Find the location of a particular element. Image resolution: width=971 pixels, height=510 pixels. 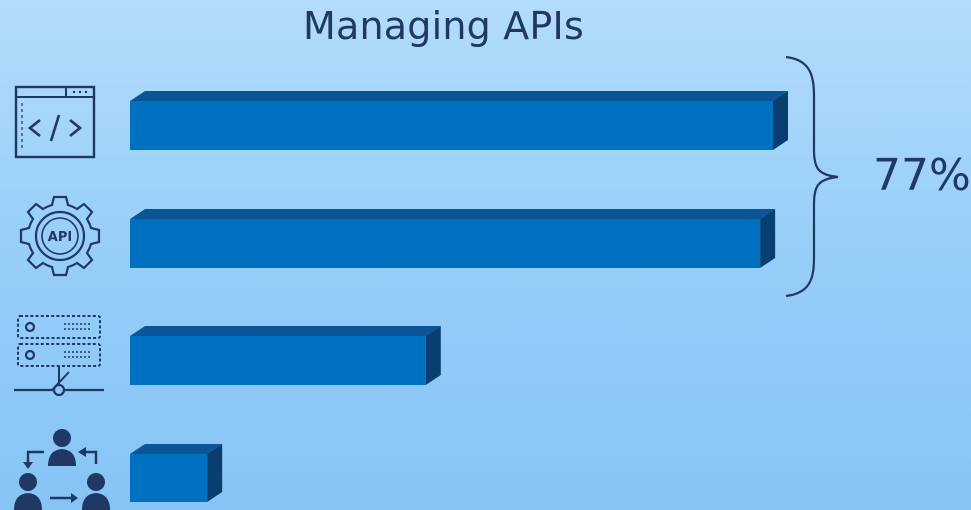

bar-2-side is located at coordinates (768, 238).